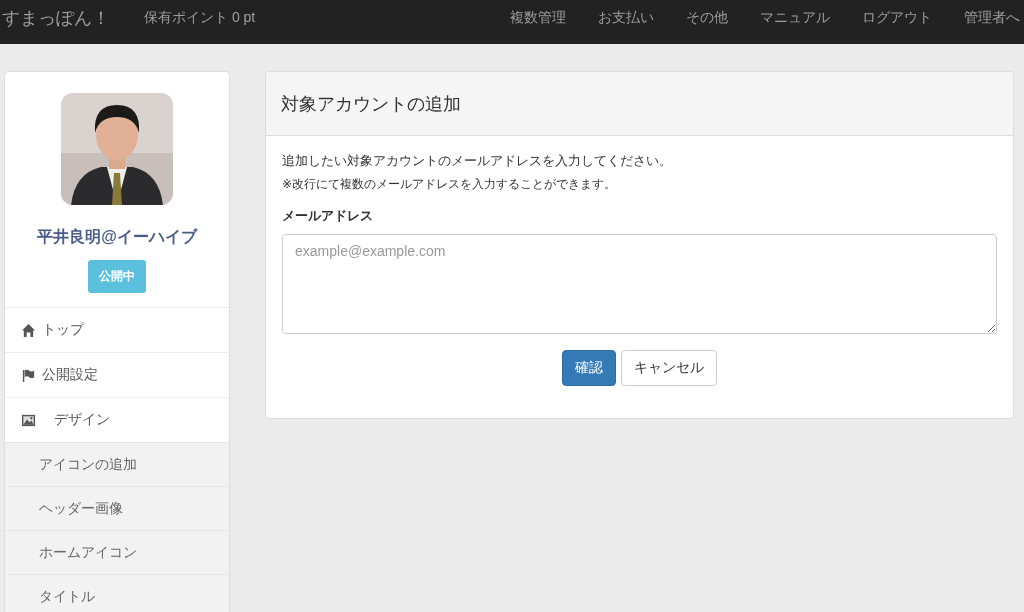 The image size is (1024, 612). I want to click on nav-link: その他, so click(707, 18).